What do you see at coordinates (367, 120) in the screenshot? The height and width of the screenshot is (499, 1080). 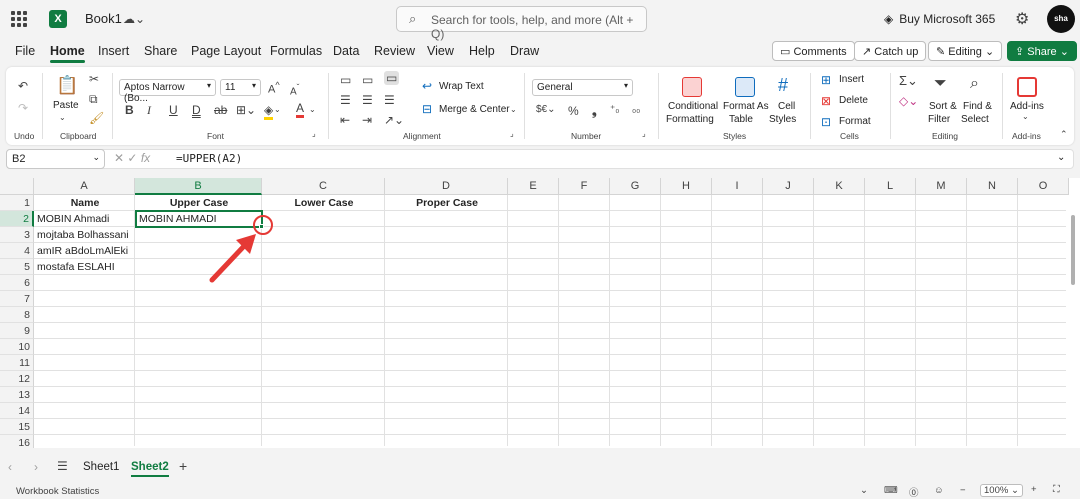 I see `increase-indent-icon: ⇥` at bounding box center [367, 120].